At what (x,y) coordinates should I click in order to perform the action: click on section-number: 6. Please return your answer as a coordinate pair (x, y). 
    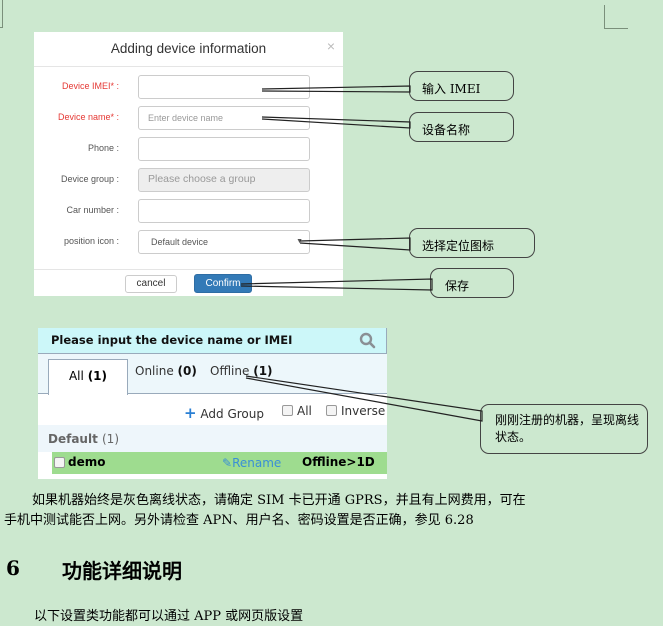
    Looking at the image, I should click on (13, 568).